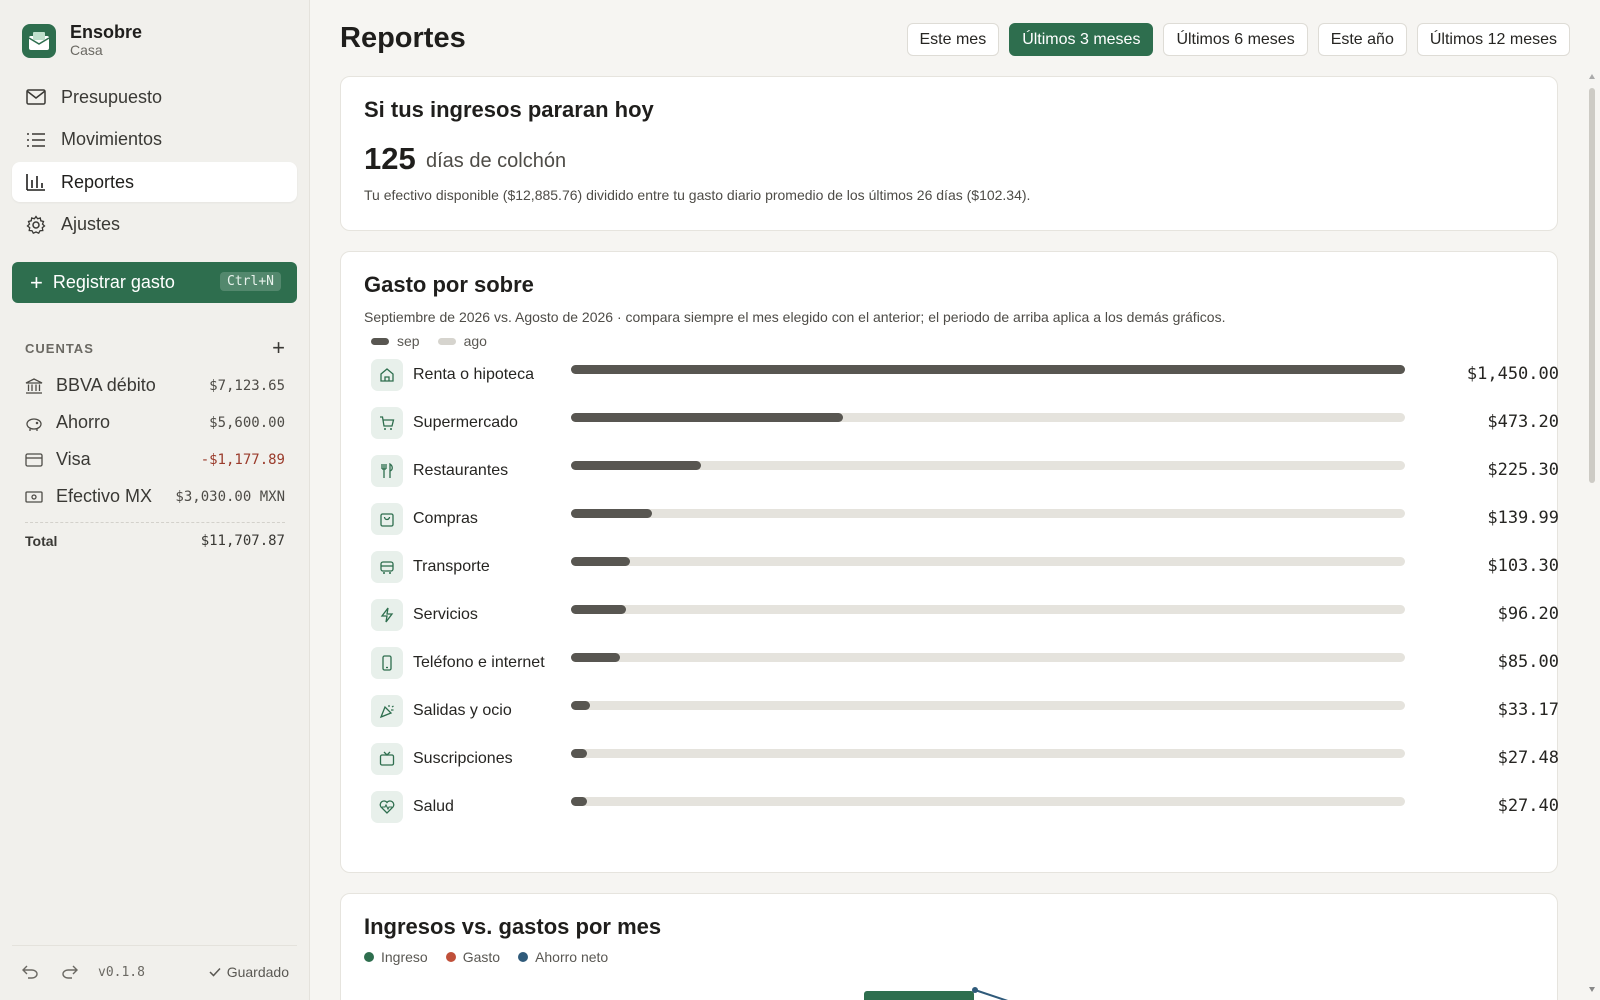 The width and height of the screenshot is (1600, 1000). What do you see at coordinates (278, 348) in the screenshot?
I see `add-account-button: +` at bounding box center [278, 348].